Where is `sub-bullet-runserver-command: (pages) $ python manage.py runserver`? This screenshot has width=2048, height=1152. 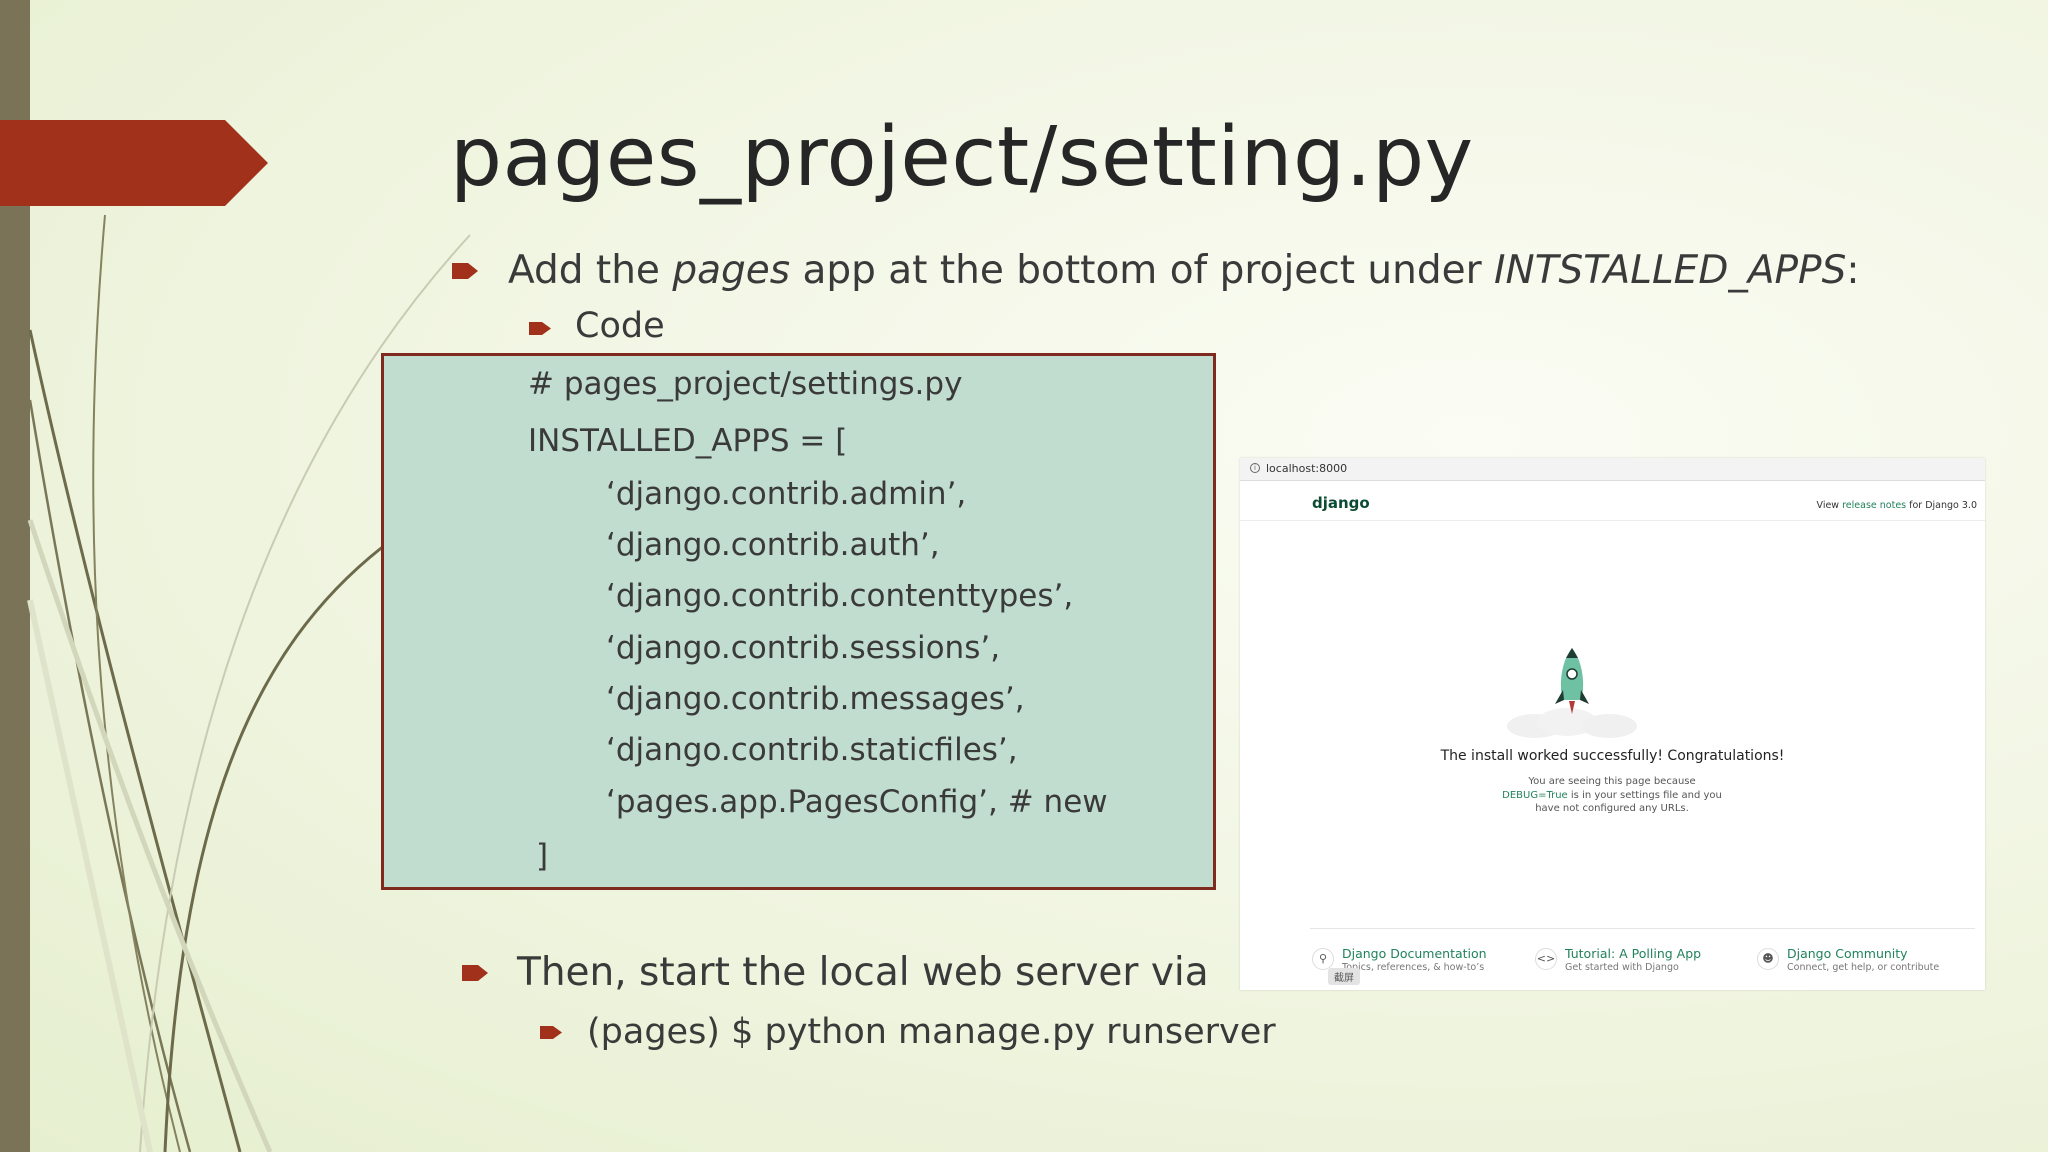 sub-bullet-runserver-command: (pages) $ python manage.py runserver is located at coordinates (931, 1032).